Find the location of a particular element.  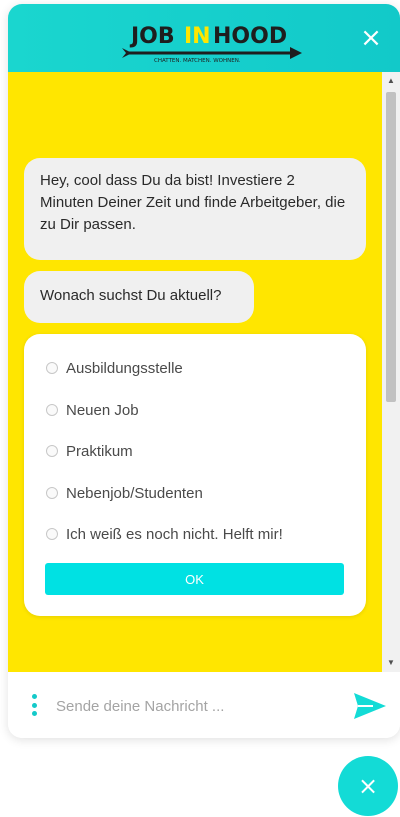

option-label: Nebenjob/Studenten is located at coordinates (134, 493).